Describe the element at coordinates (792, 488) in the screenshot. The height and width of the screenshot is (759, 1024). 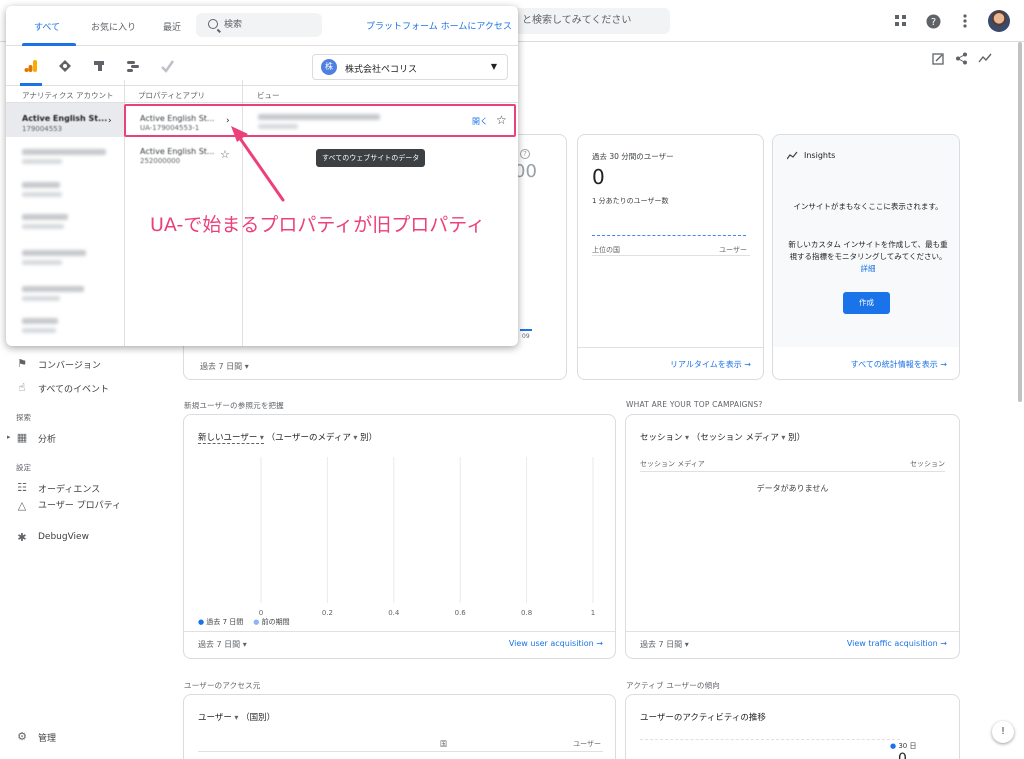
I see `empty-state: データがありません` at that location.